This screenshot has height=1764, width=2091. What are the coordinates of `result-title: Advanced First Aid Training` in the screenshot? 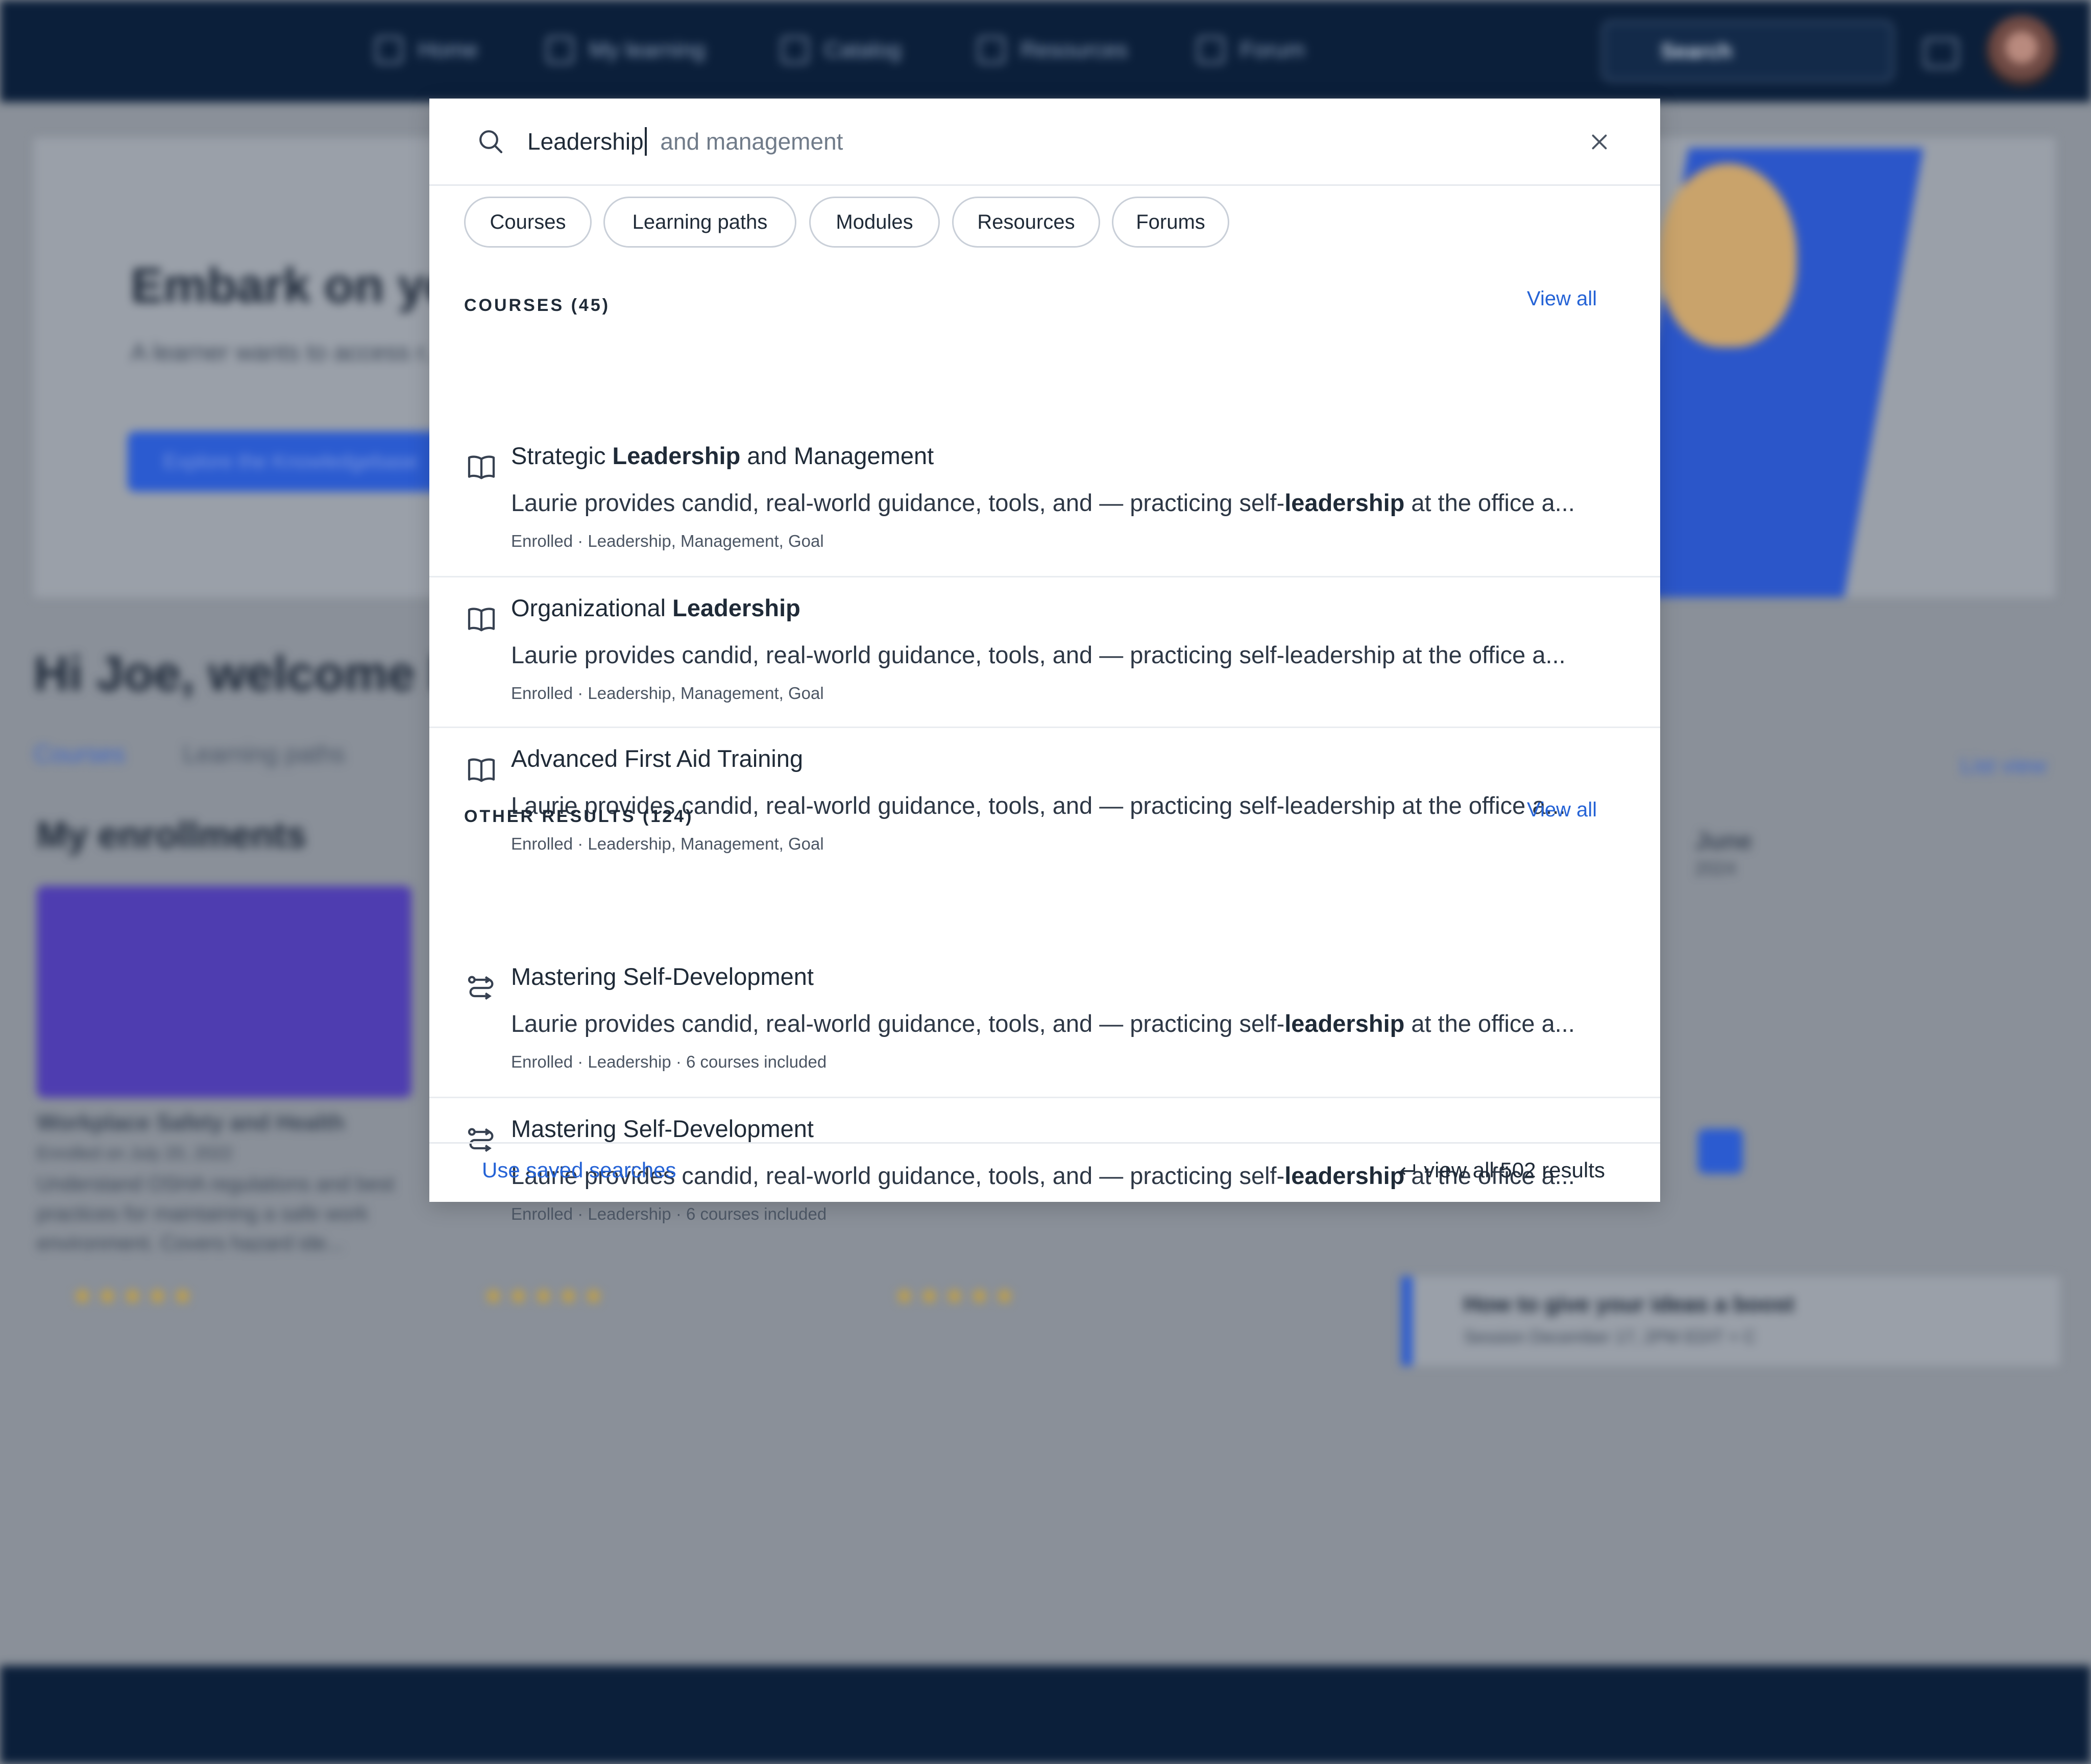 It's located at (657, 758).